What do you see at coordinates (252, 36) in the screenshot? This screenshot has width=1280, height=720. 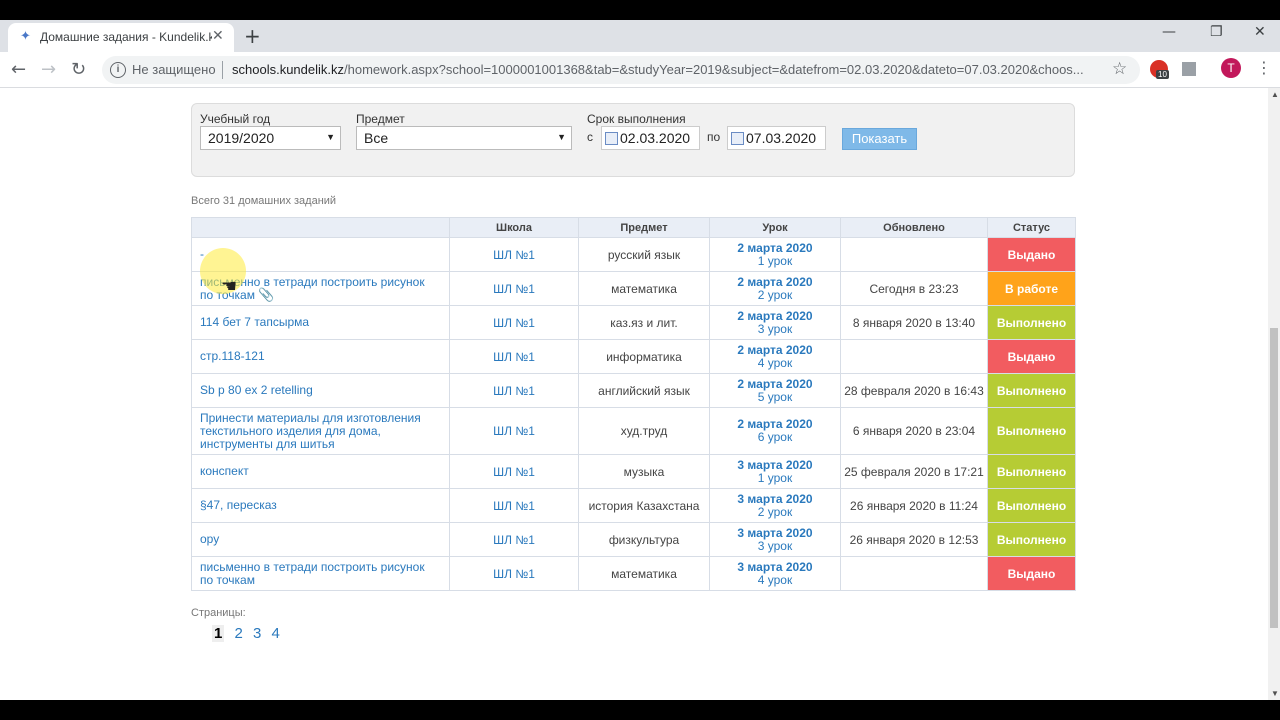 I see `new-tab-icon: +` at bounding box center [252, 36].